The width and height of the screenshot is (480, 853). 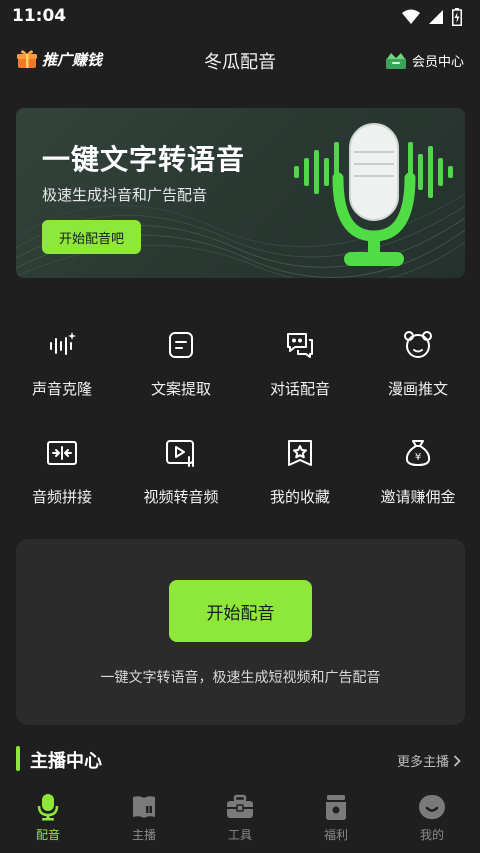 What do you see at coordinates (335, 835) in the screenshot?
I see `nav-label: 福利` at bounding box center [335, 835].